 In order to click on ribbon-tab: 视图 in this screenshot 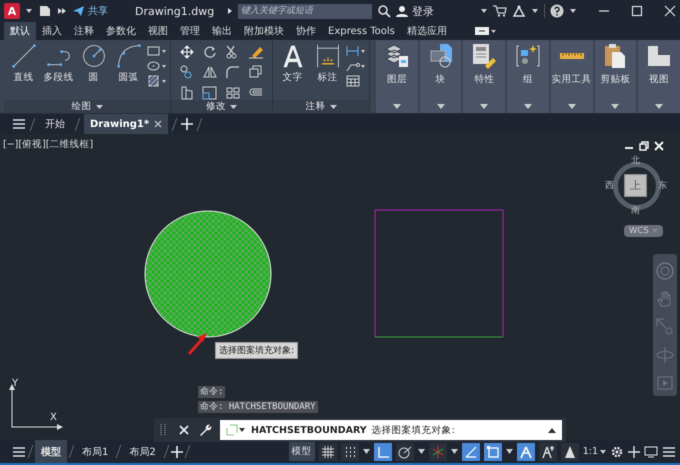, I will do `click(158, 31)`.